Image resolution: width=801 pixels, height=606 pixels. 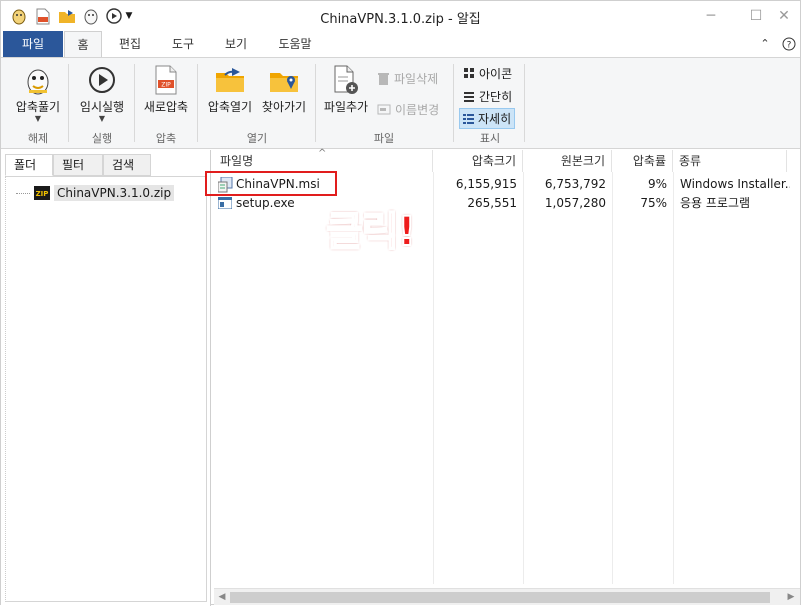 What do you see at coordinates (236, 44) in the screenshot?
I see `tab-view: 보기` at bounding box center [236, 44].